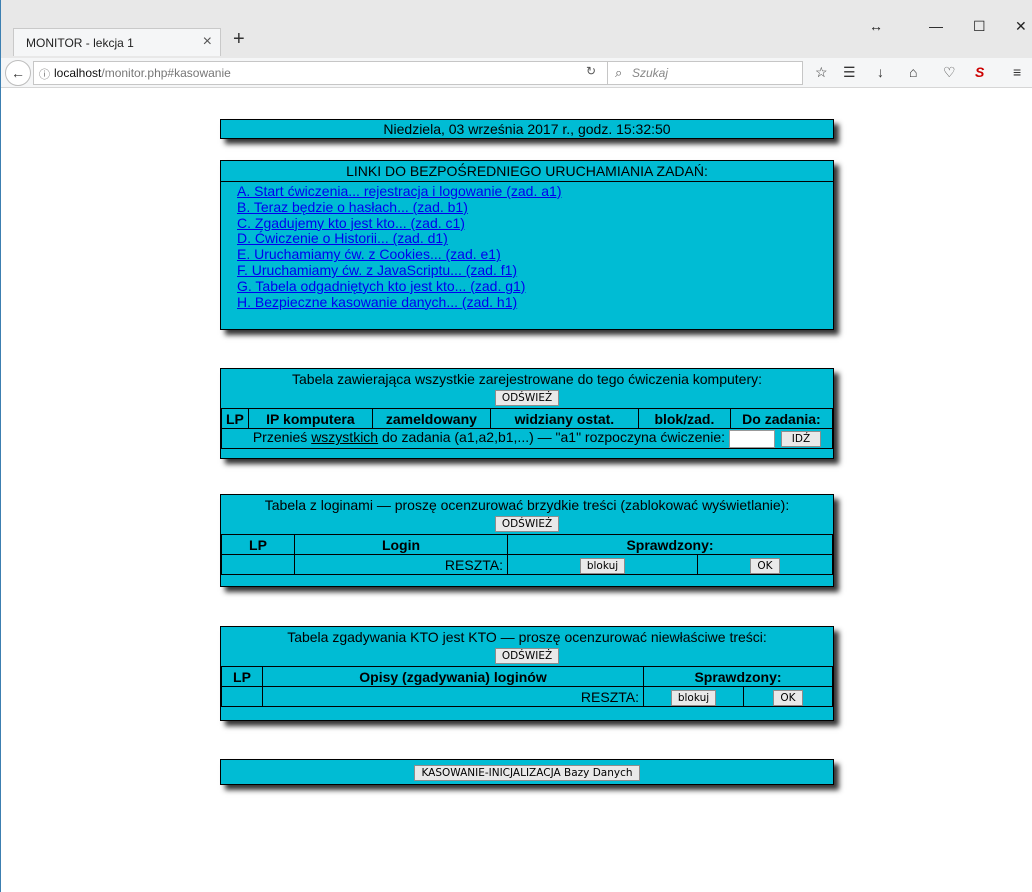 This screenshot has height=892, width=1032. What do you see at coordinates (913, 72) in the screenshot?
I see `home-icon: ⌂` at bounding box center [913, 72].